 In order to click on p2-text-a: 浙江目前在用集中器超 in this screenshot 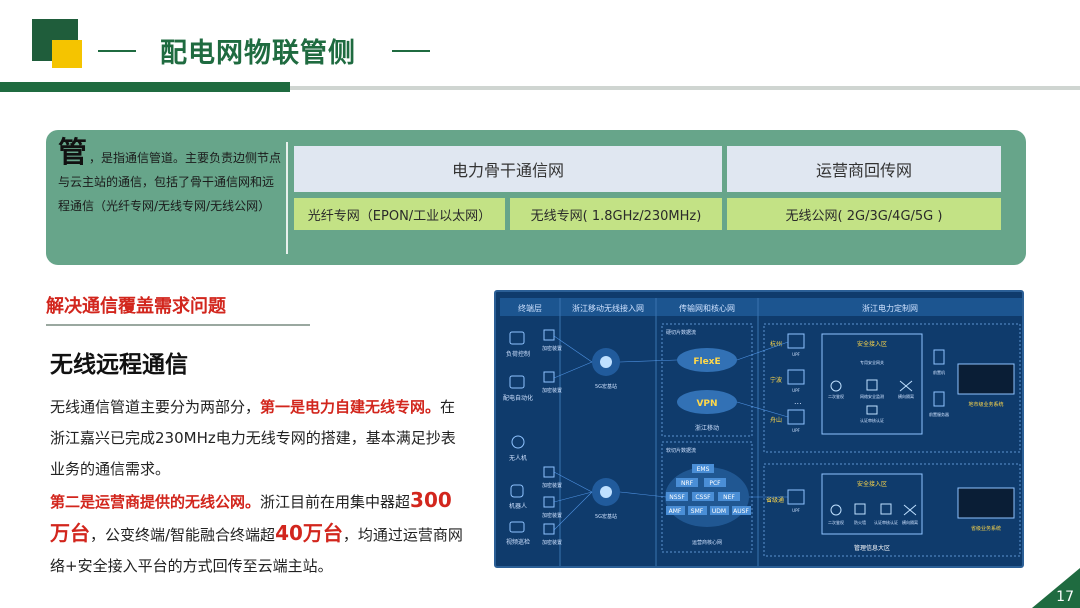, I will do `click(335, 502)`.